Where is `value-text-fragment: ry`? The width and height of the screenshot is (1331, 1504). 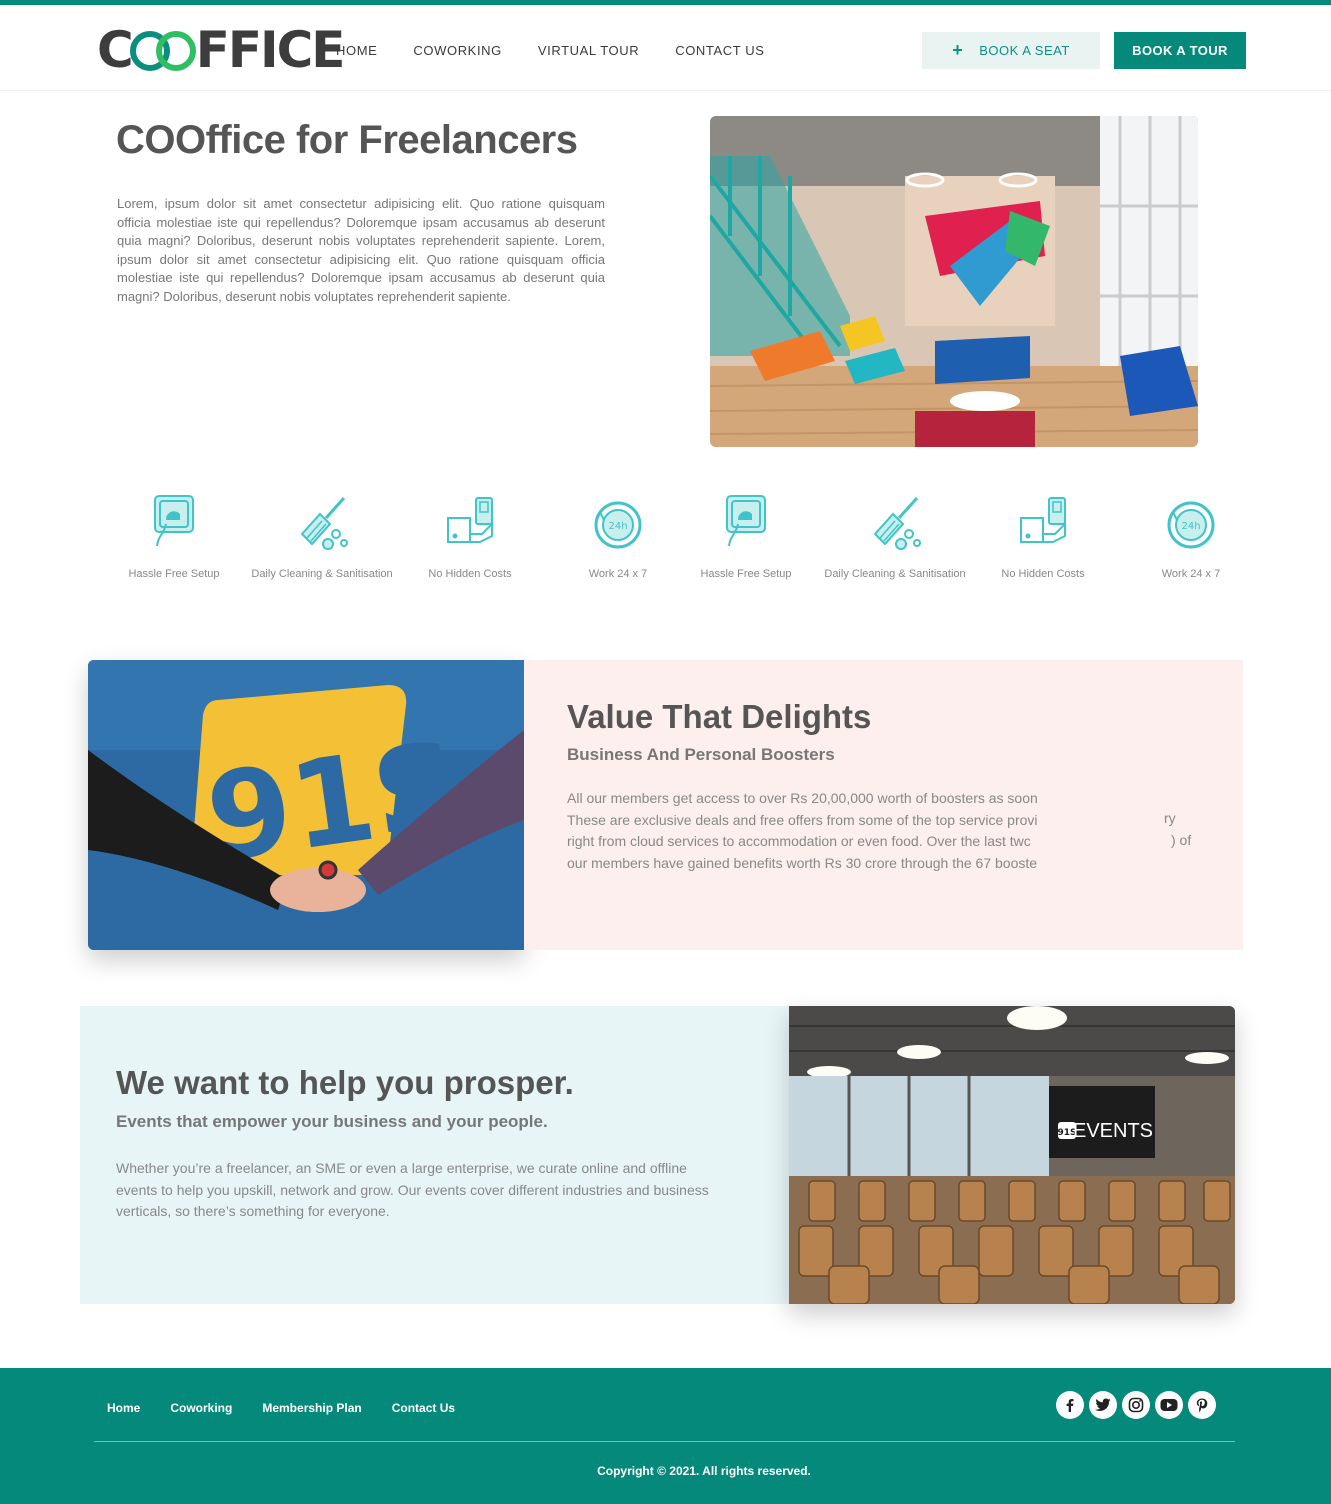 value-text-fragment: ry is located at coordinates (1170, 818).